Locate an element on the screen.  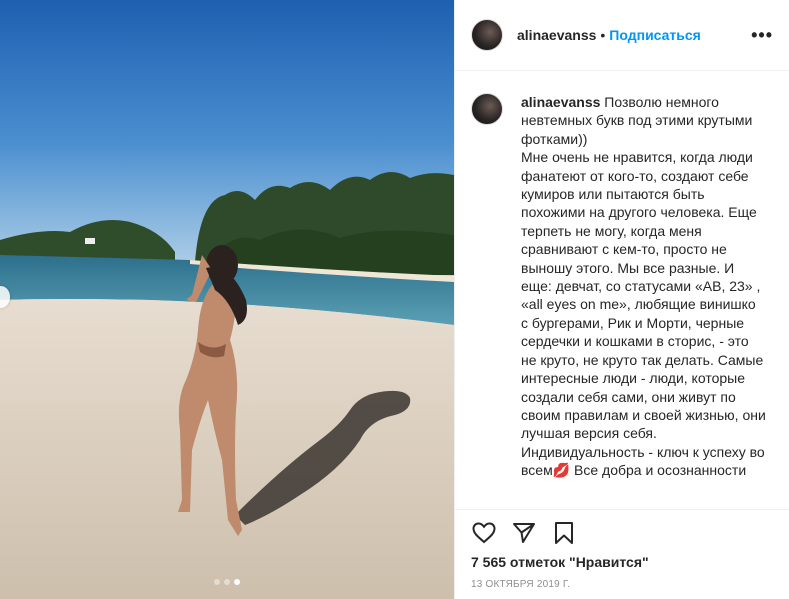
carousel-dots is located at coordinates (227, 582).